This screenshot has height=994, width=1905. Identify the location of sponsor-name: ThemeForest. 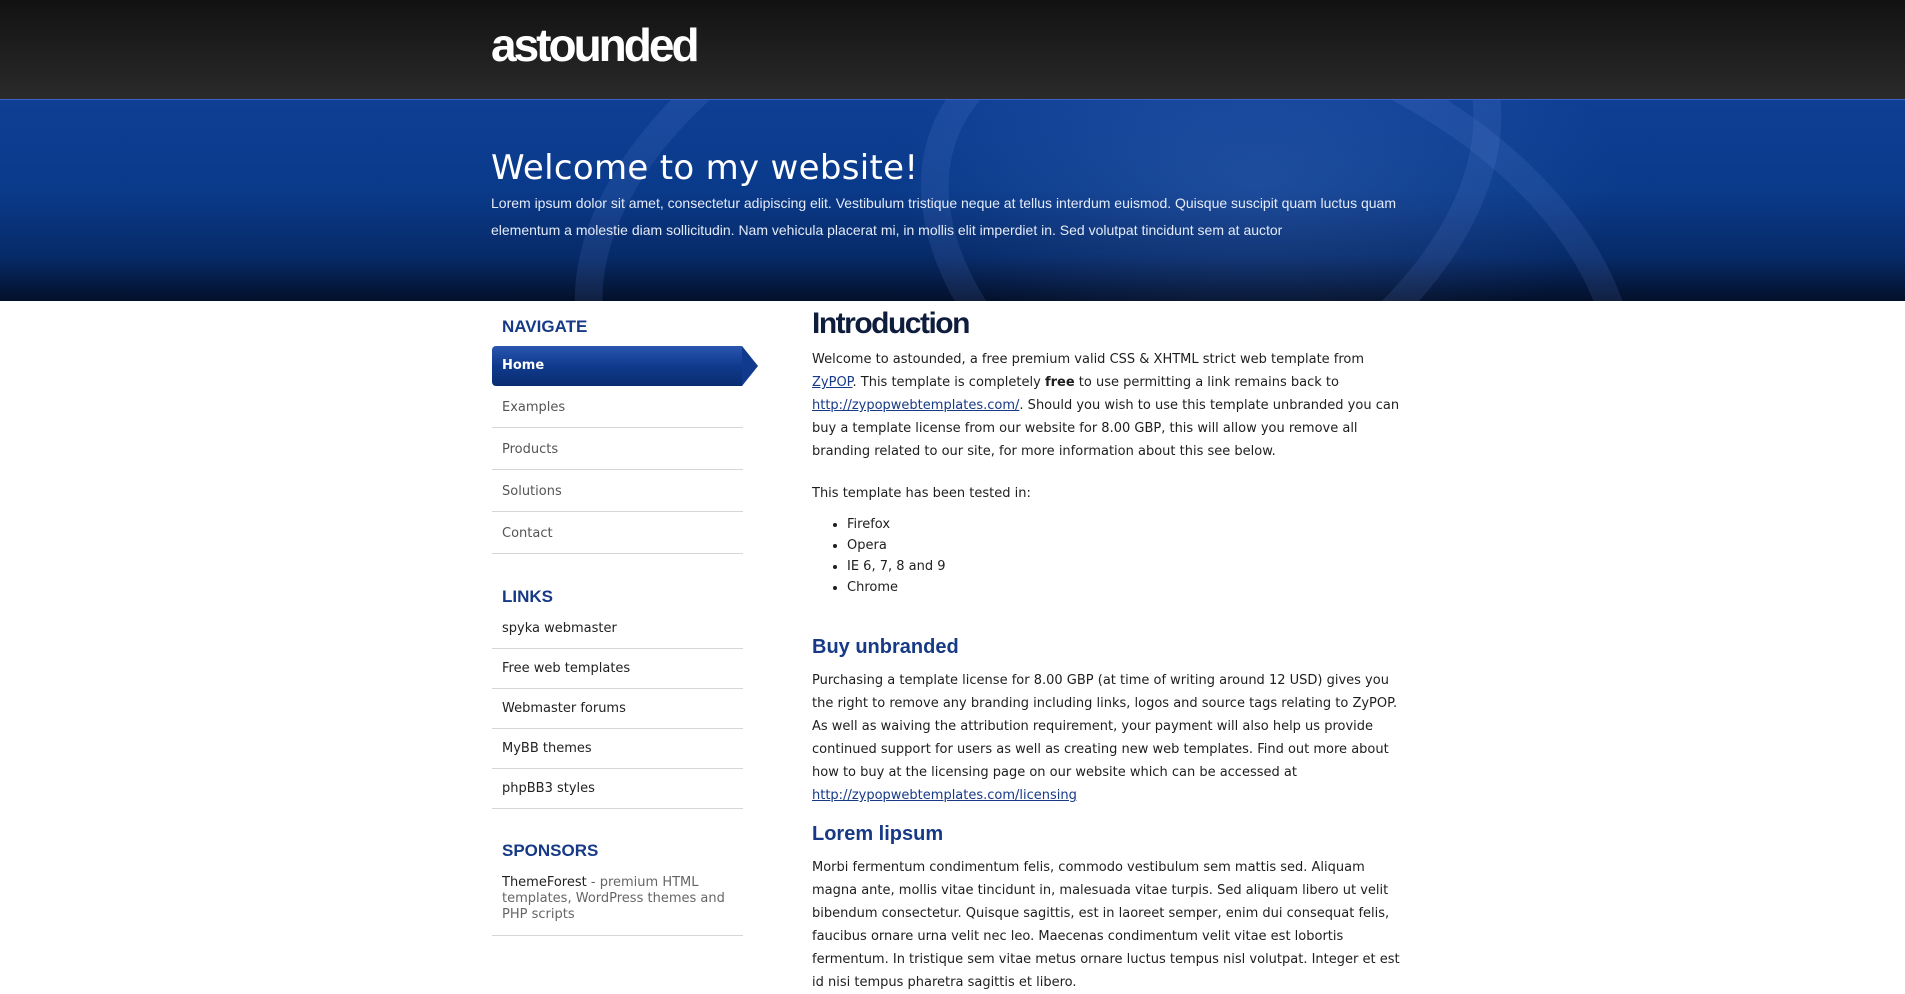
(544, 882).